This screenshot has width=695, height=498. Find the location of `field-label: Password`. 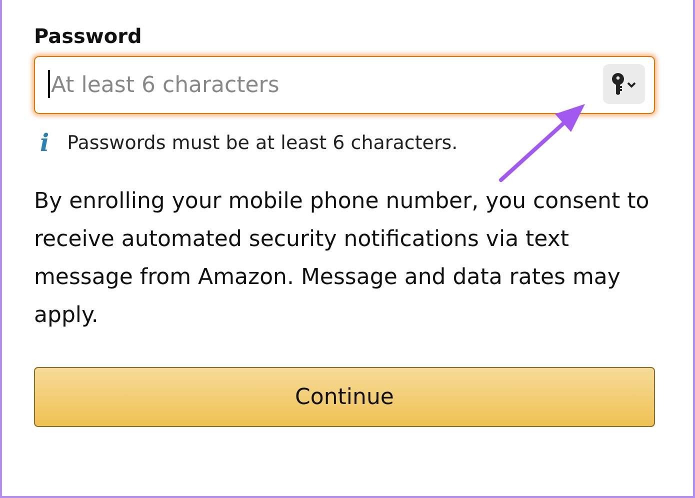

field-label: Password is located at coordinates (88, 36).